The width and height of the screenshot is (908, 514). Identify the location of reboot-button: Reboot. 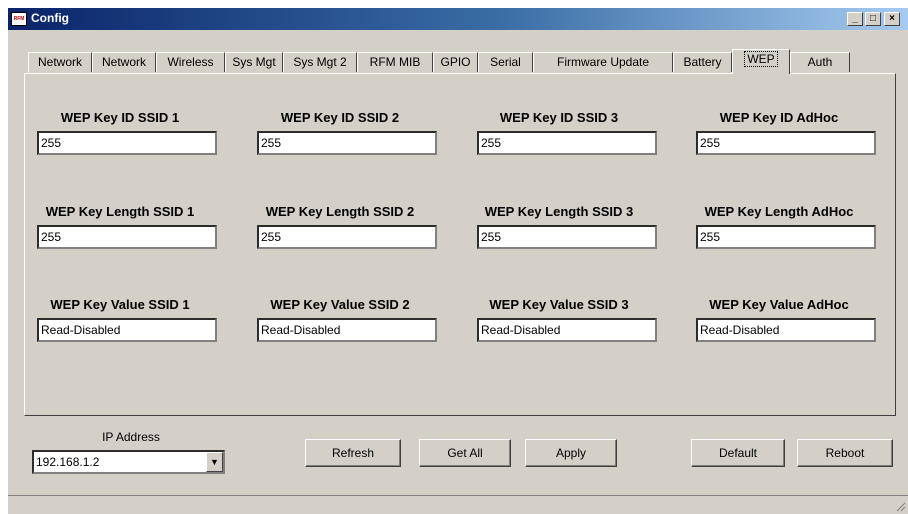
(845, 453).